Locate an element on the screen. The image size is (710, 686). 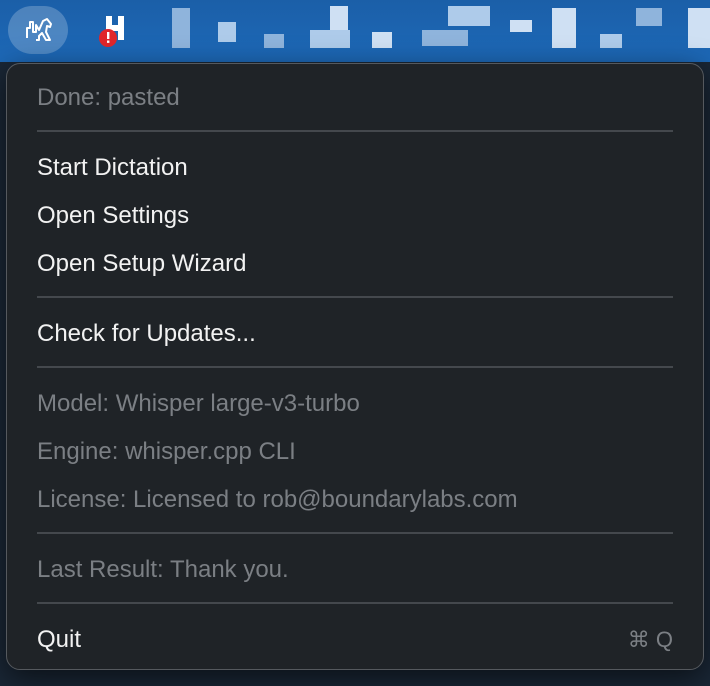
open-settings-item: Open Settings is located at coordinates (355, 216).